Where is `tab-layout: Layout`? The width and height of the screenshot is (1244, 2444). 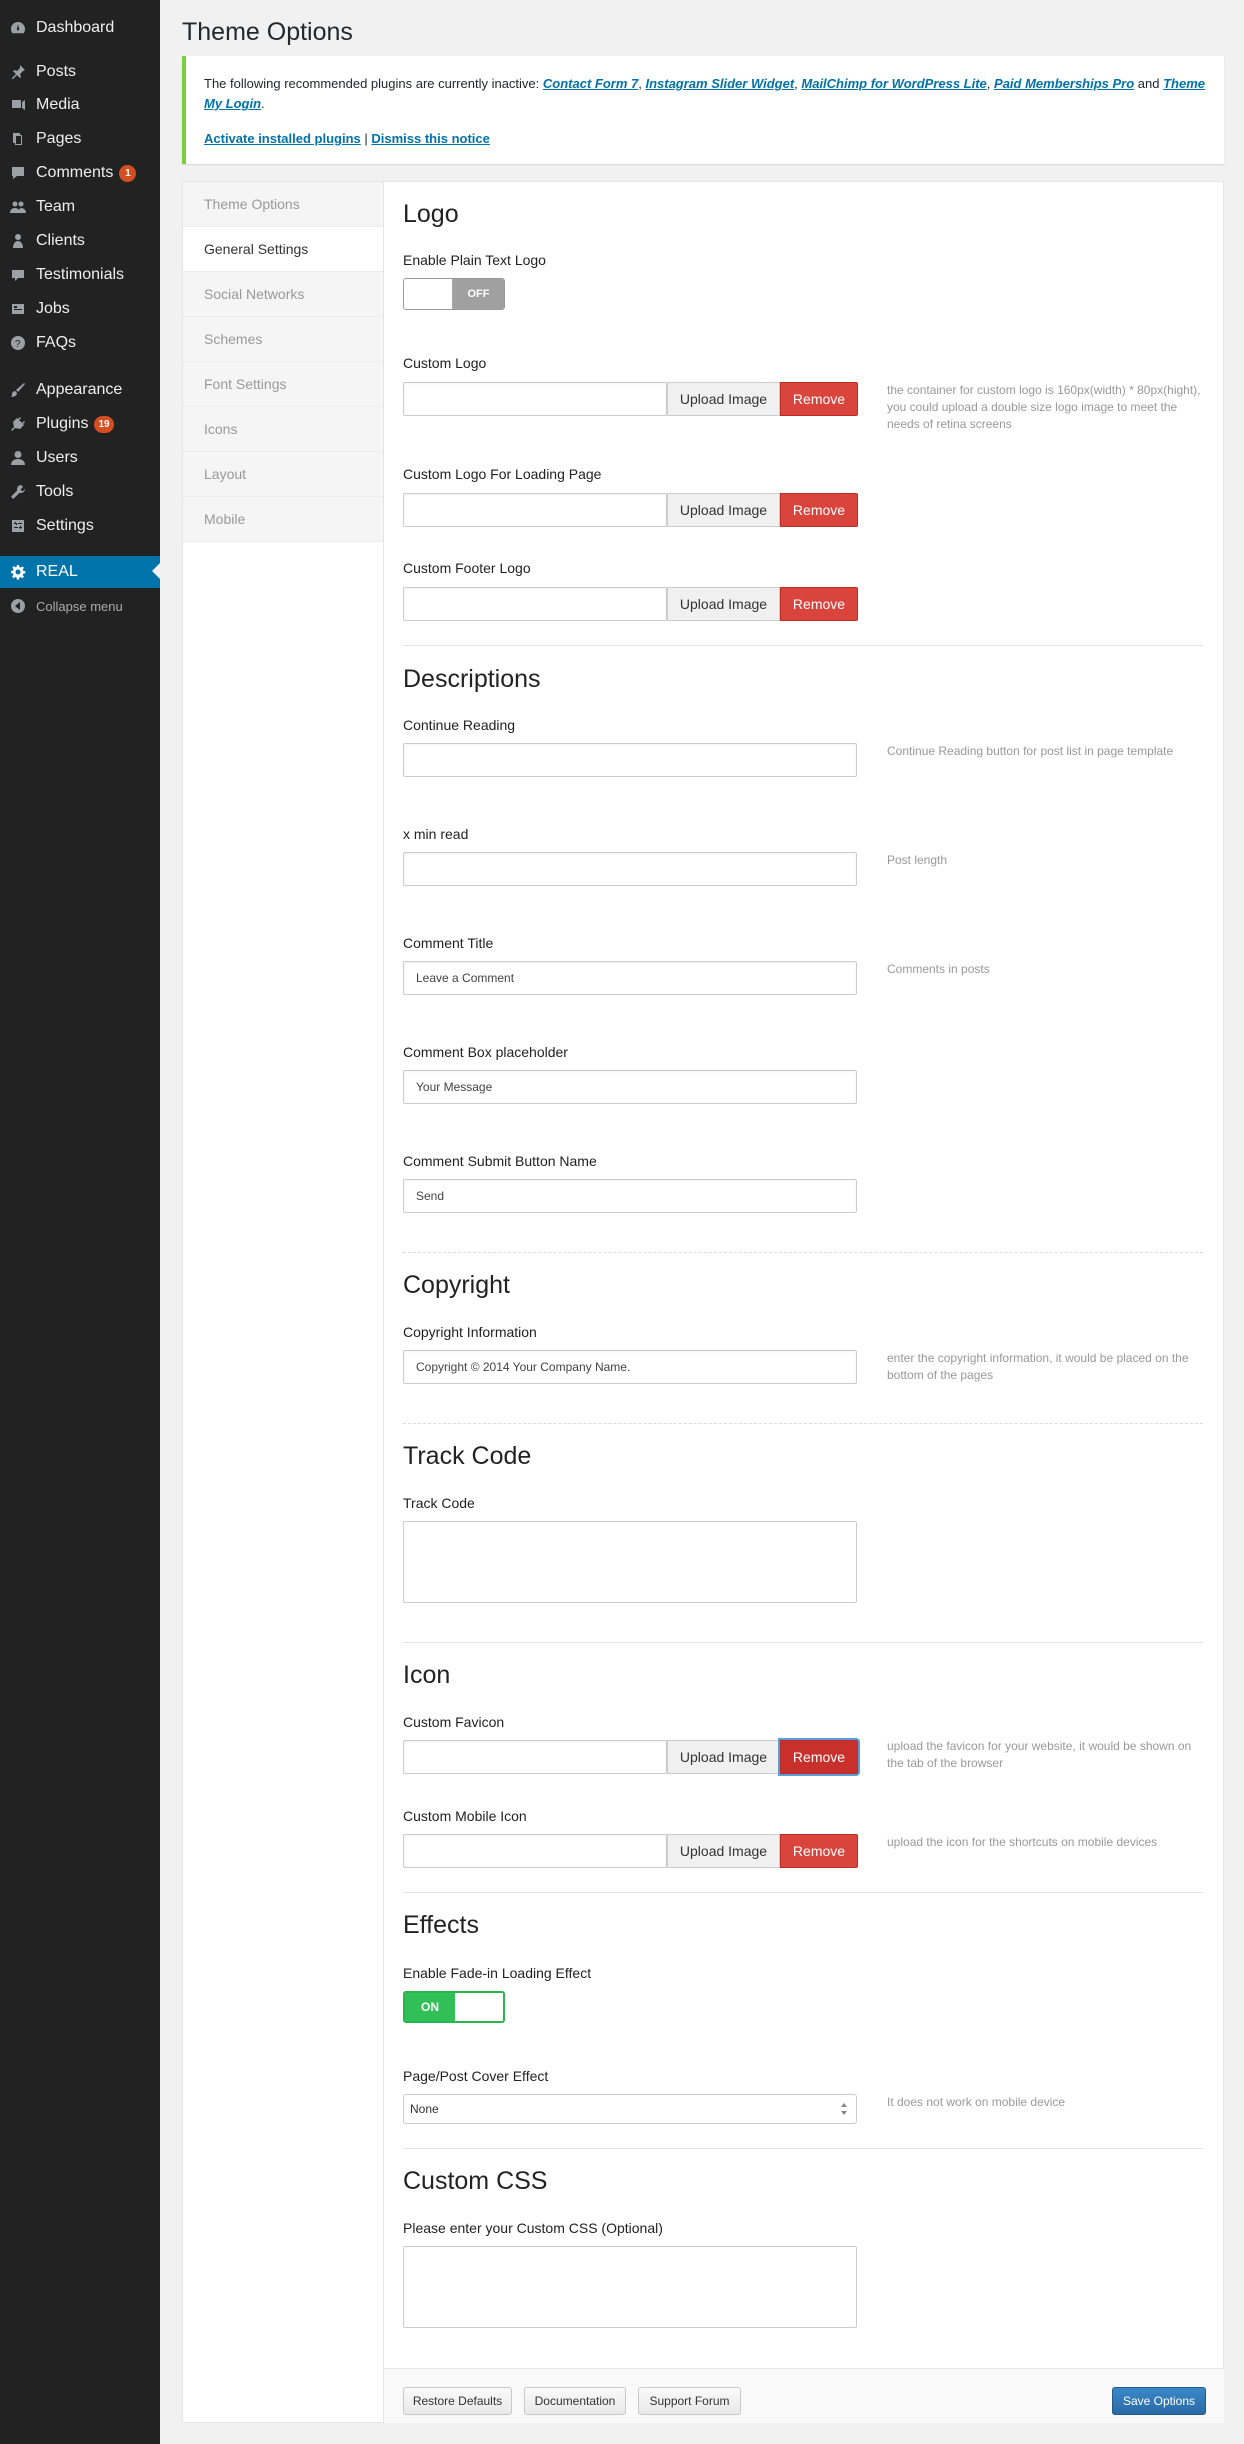 tab-layout: Layout is located at coordinates (283, 474).